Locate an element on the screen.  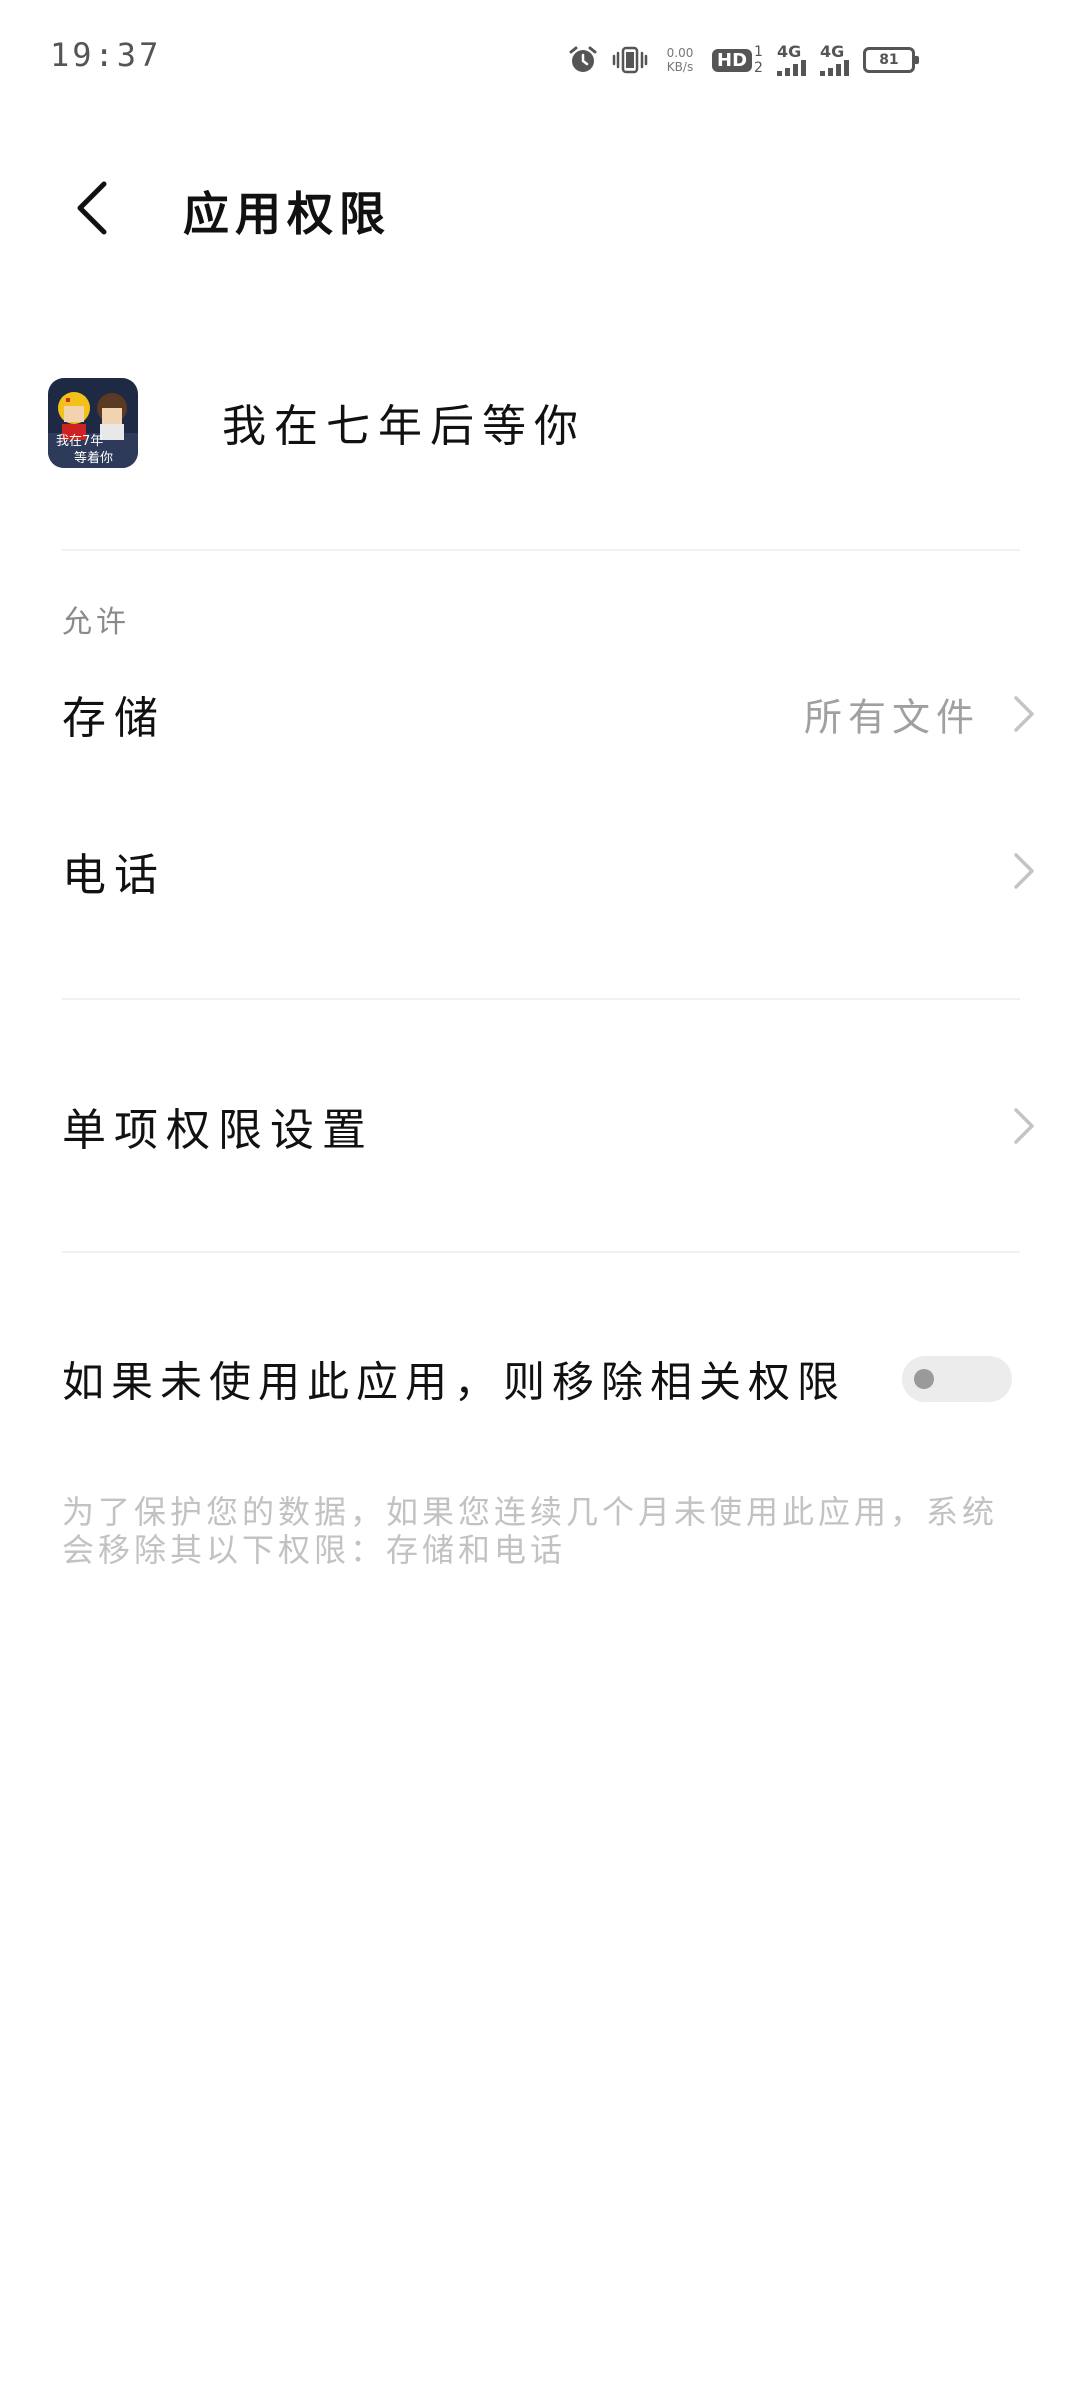
sim1-signal-icon: 4G is located at coordinates (791, 59).